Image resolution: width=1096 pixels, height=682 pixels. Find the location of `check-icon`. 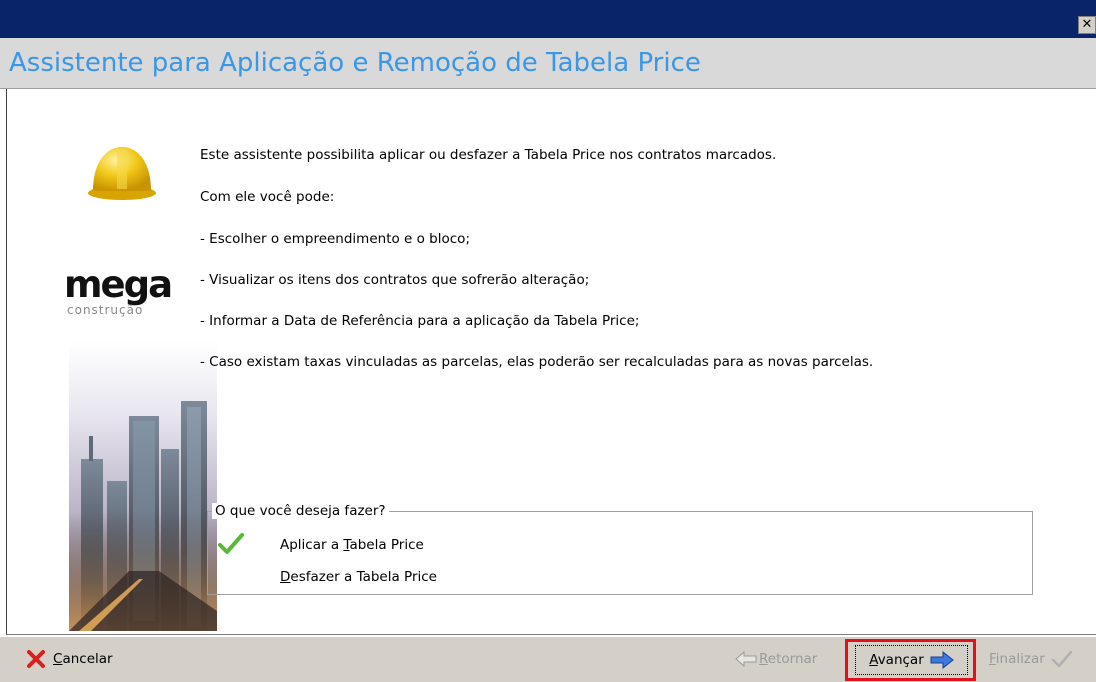

check-icon is located at coordinates (1062, 659).